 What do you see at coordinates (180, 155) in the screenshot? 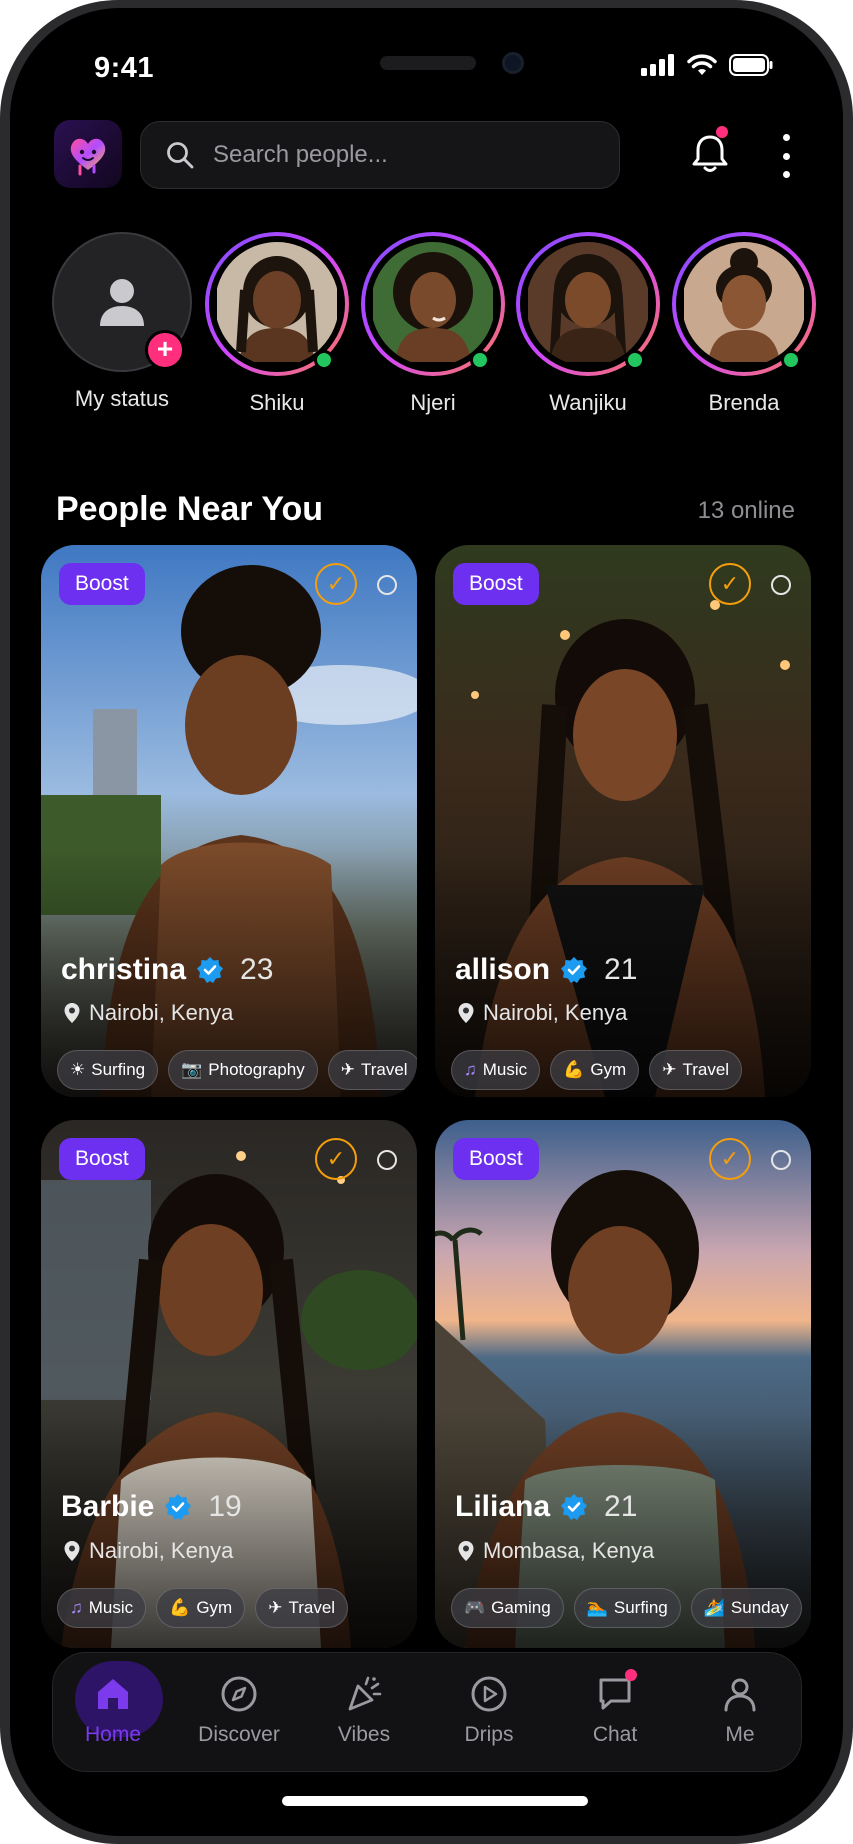
I see `search-icon` at bounding box center [180, 155].